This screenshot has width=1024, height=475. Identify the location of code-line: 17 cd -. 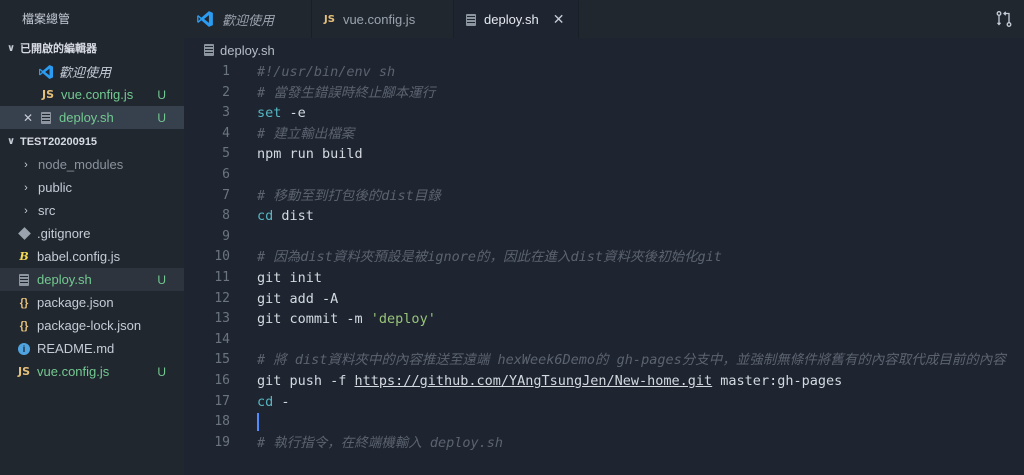
(604, 402).